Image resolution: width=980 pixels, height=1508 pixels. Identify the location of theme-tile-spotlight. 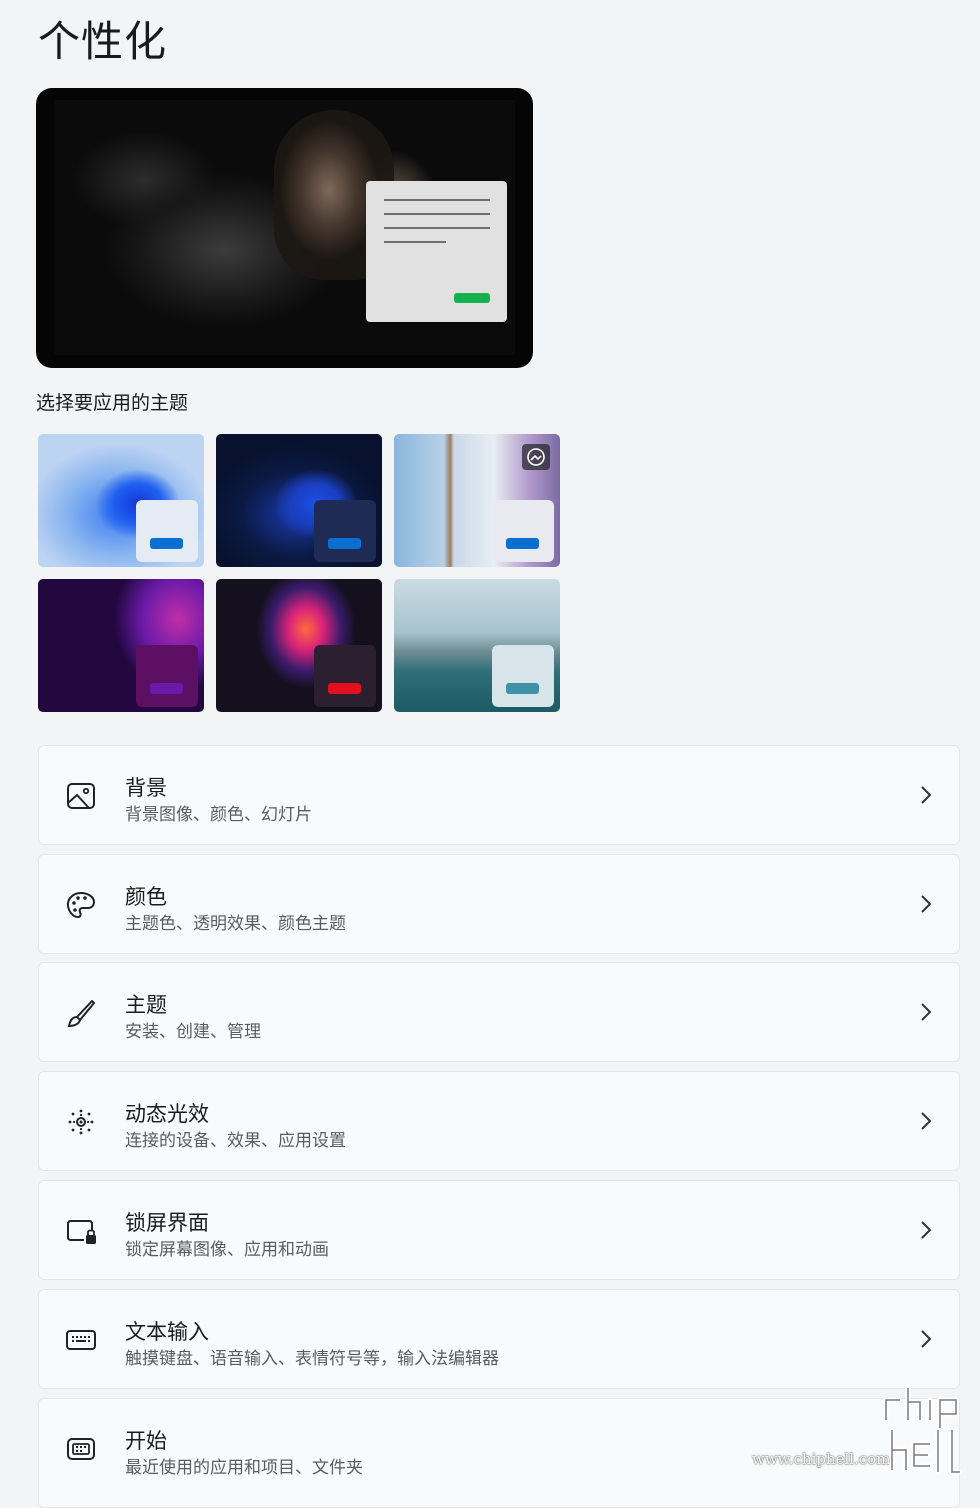
(477, 500).